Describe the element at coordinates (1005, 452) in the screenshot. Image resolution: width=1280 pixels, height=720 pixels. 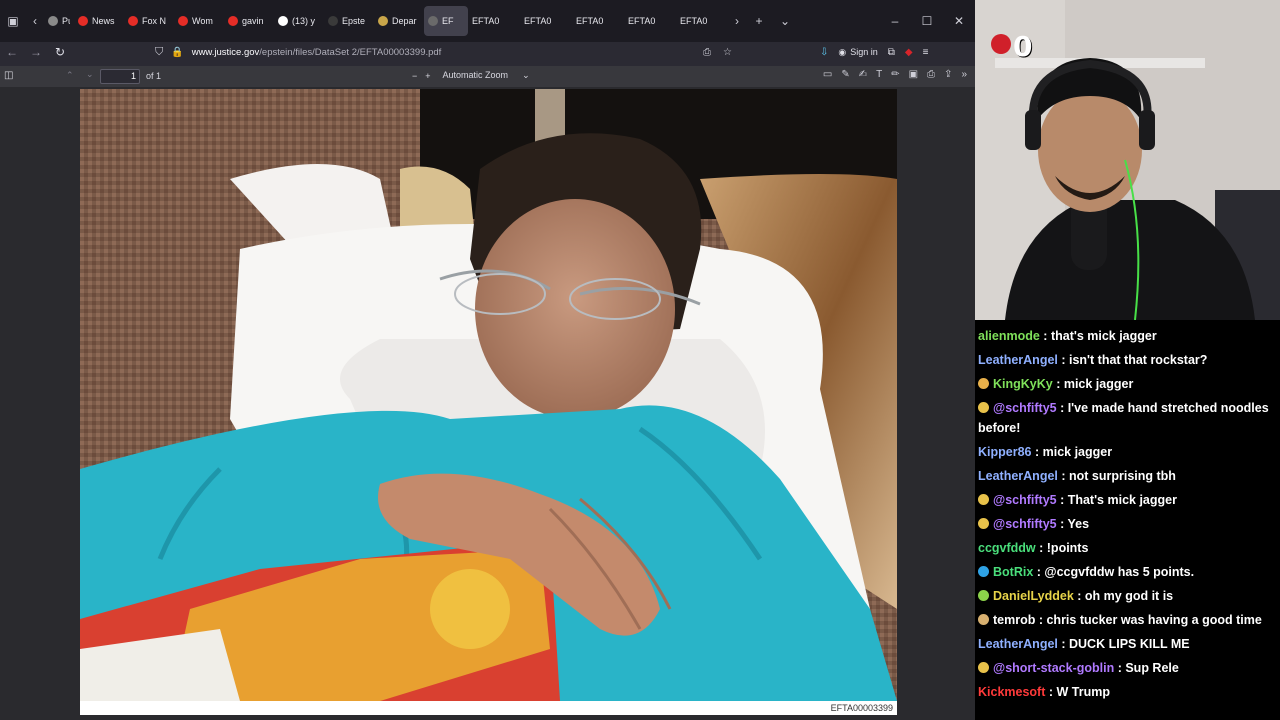
I see `chat-author: Kipper86` at that location.